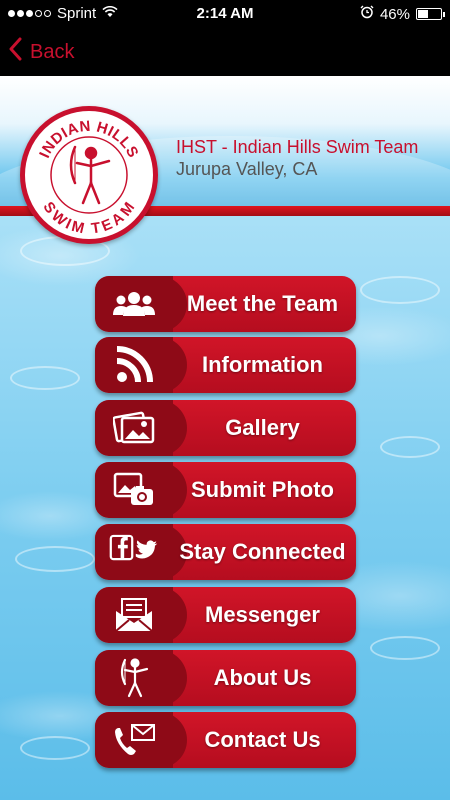  What do you see at coordinates (297, 147) in the screenshot?
I see `team-title: IHST - Indian Hills Swim Team` at bounding box center [297, 147].